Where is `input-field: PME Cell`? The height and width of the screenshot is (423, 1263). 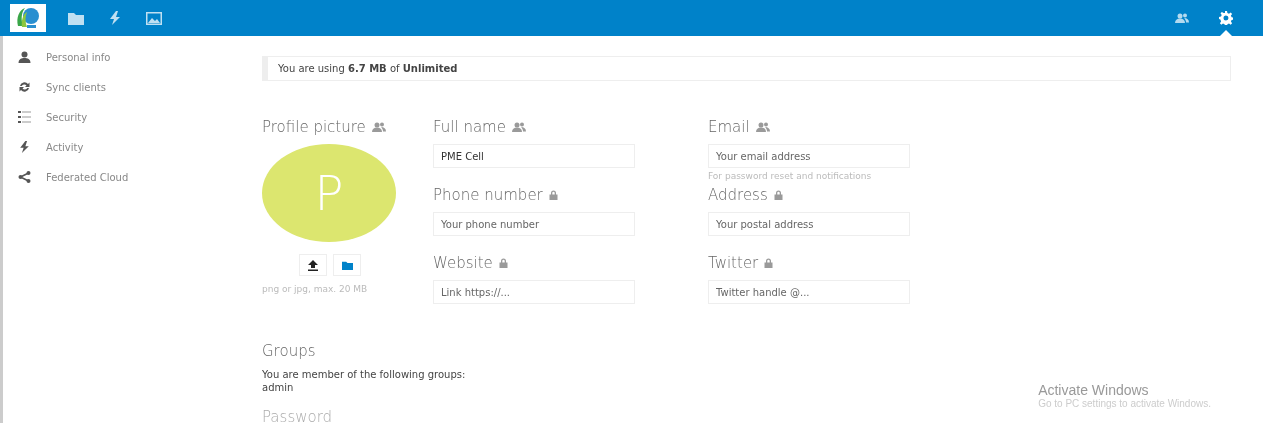 input-field: PME Cell is located at coordinates (534, 156).